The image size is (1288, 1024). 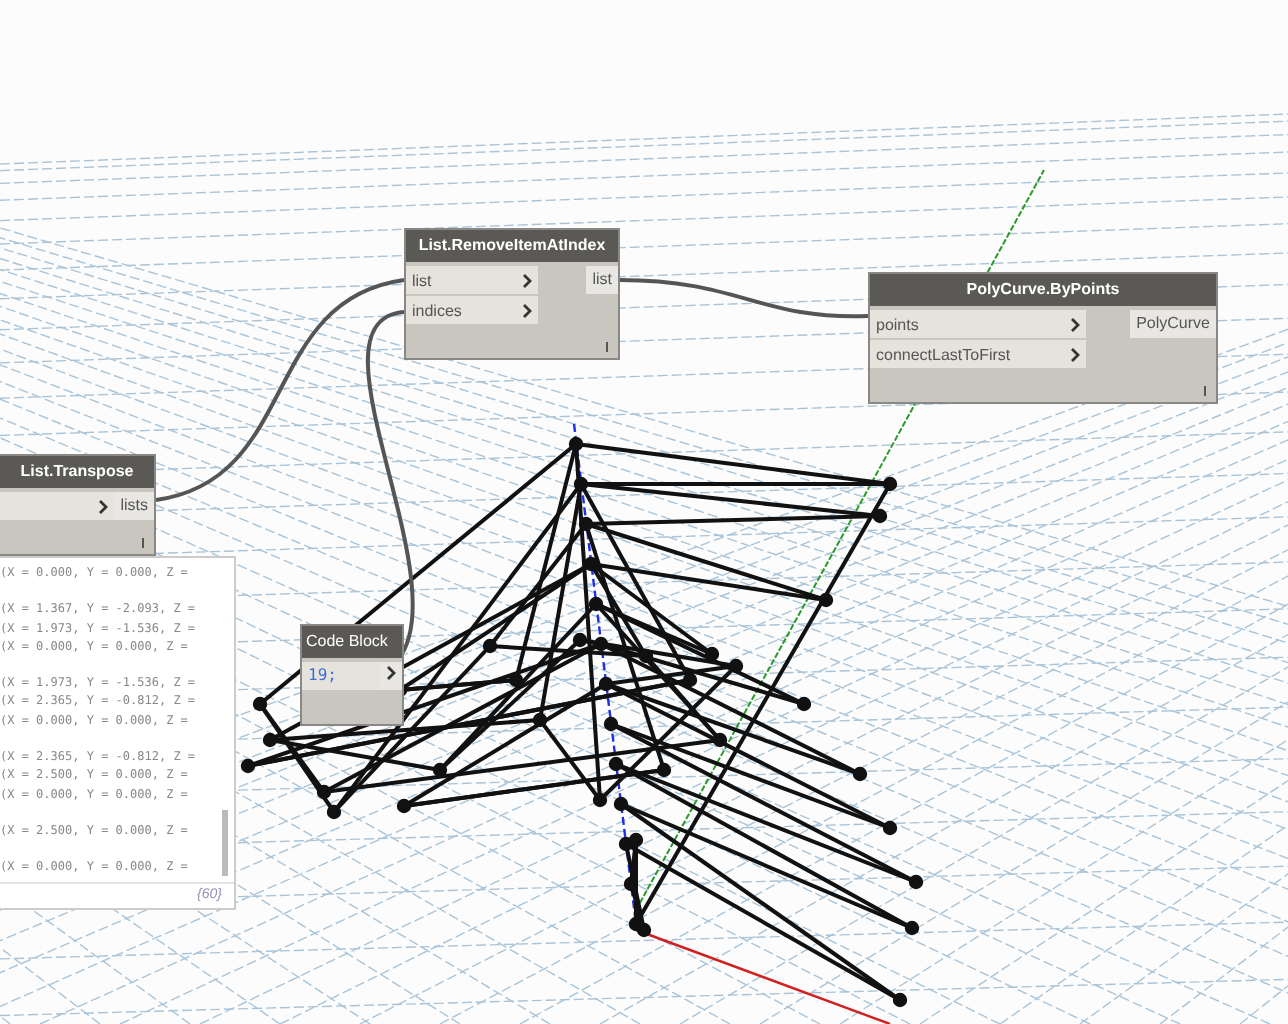 I want to click on input-port: points, so click(x=978, y=324).